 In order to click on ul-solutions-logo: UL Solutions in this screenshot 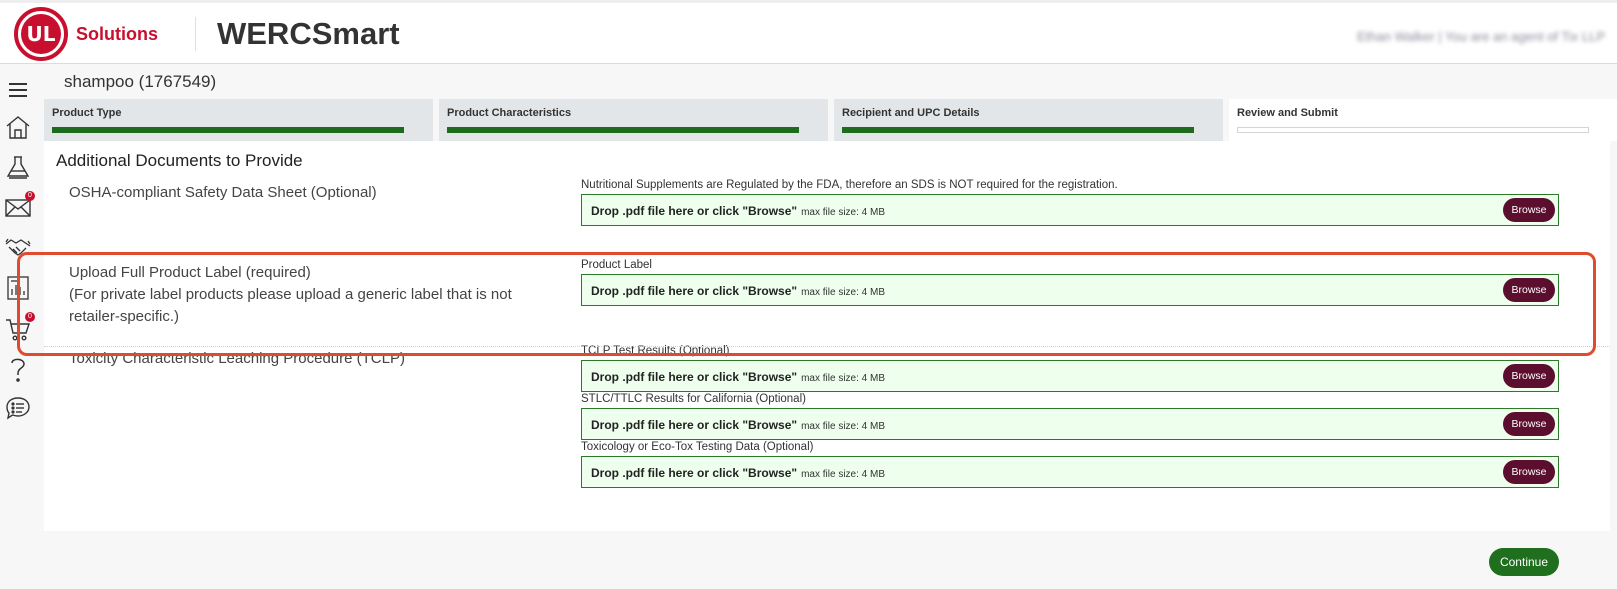, I will do `click(86, 34)`.